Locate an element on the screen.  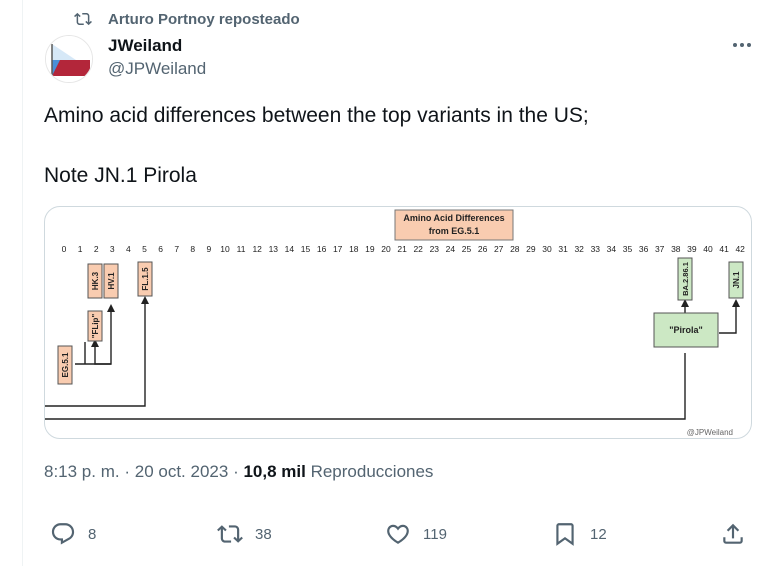
tweet-date: 20 oct. 2023 is located at coordinates (182, 471).